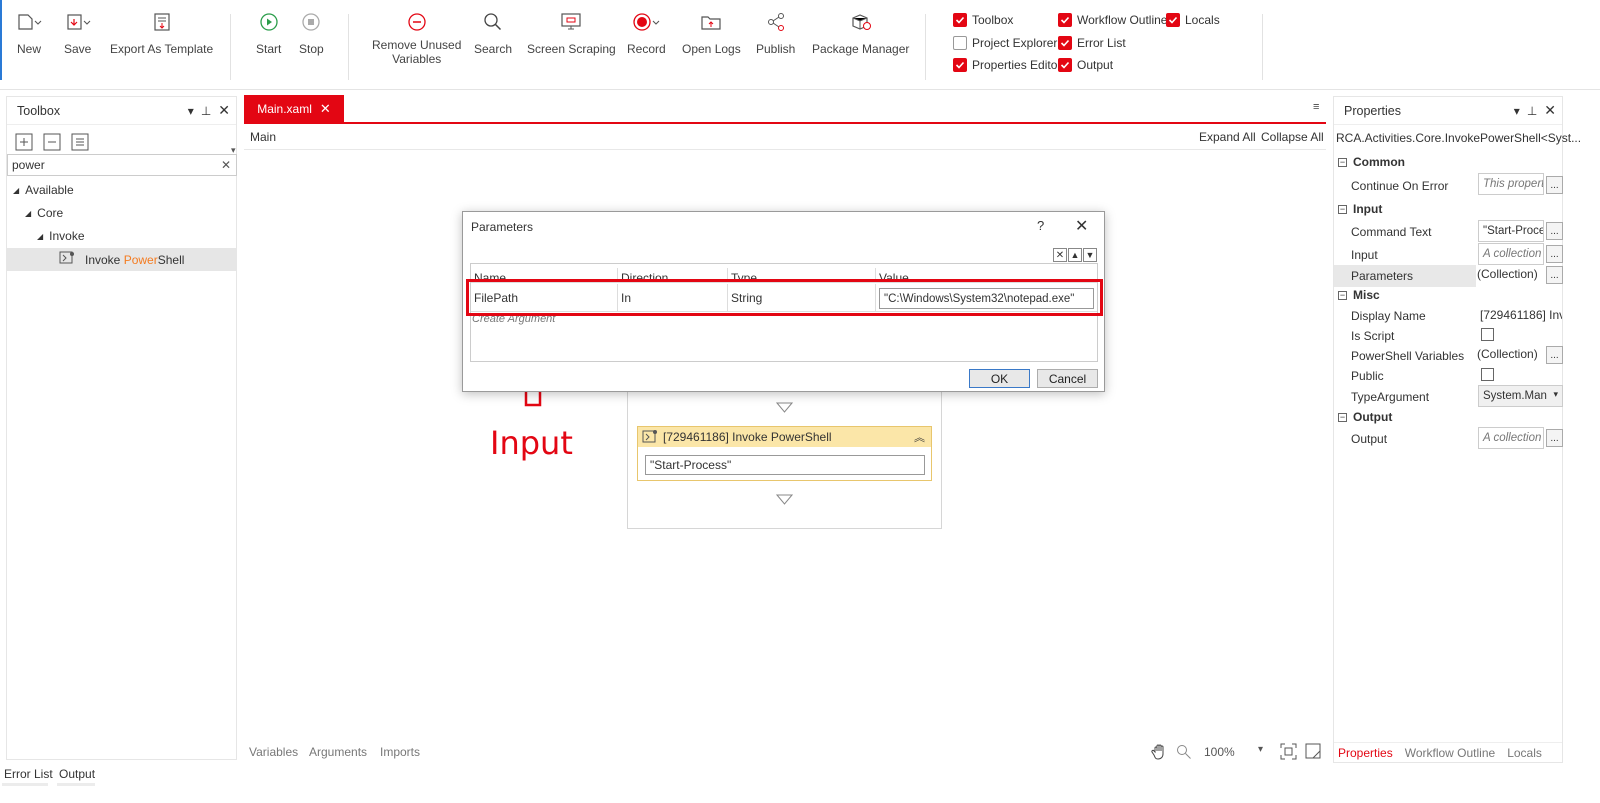 The height and width of the screenshot is (803, 1600). I want to click on collapse-all-link: Collapse All, so click(1292, 137).